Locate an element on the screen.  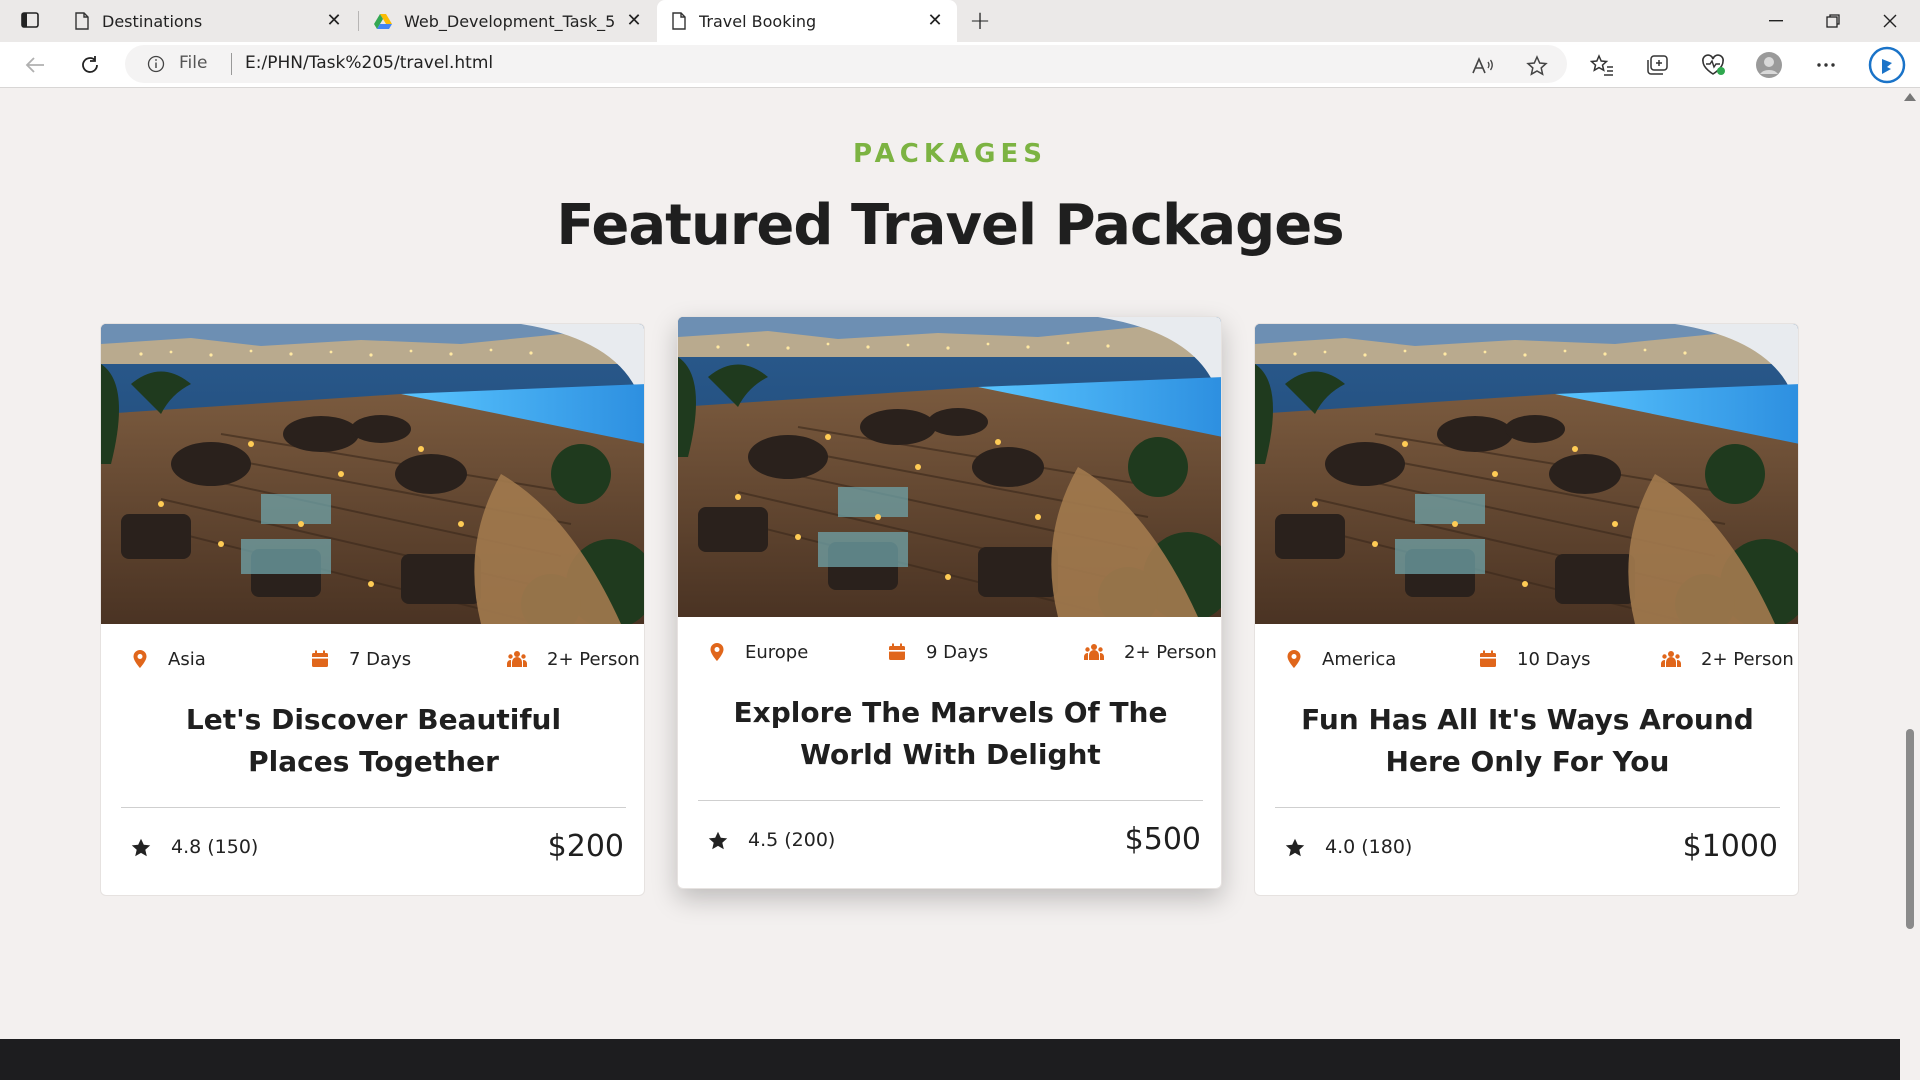
tab-web-development-pdf: Web_Development_Task_5.pdf - ( ✕ is located at coordinates (508, 21).